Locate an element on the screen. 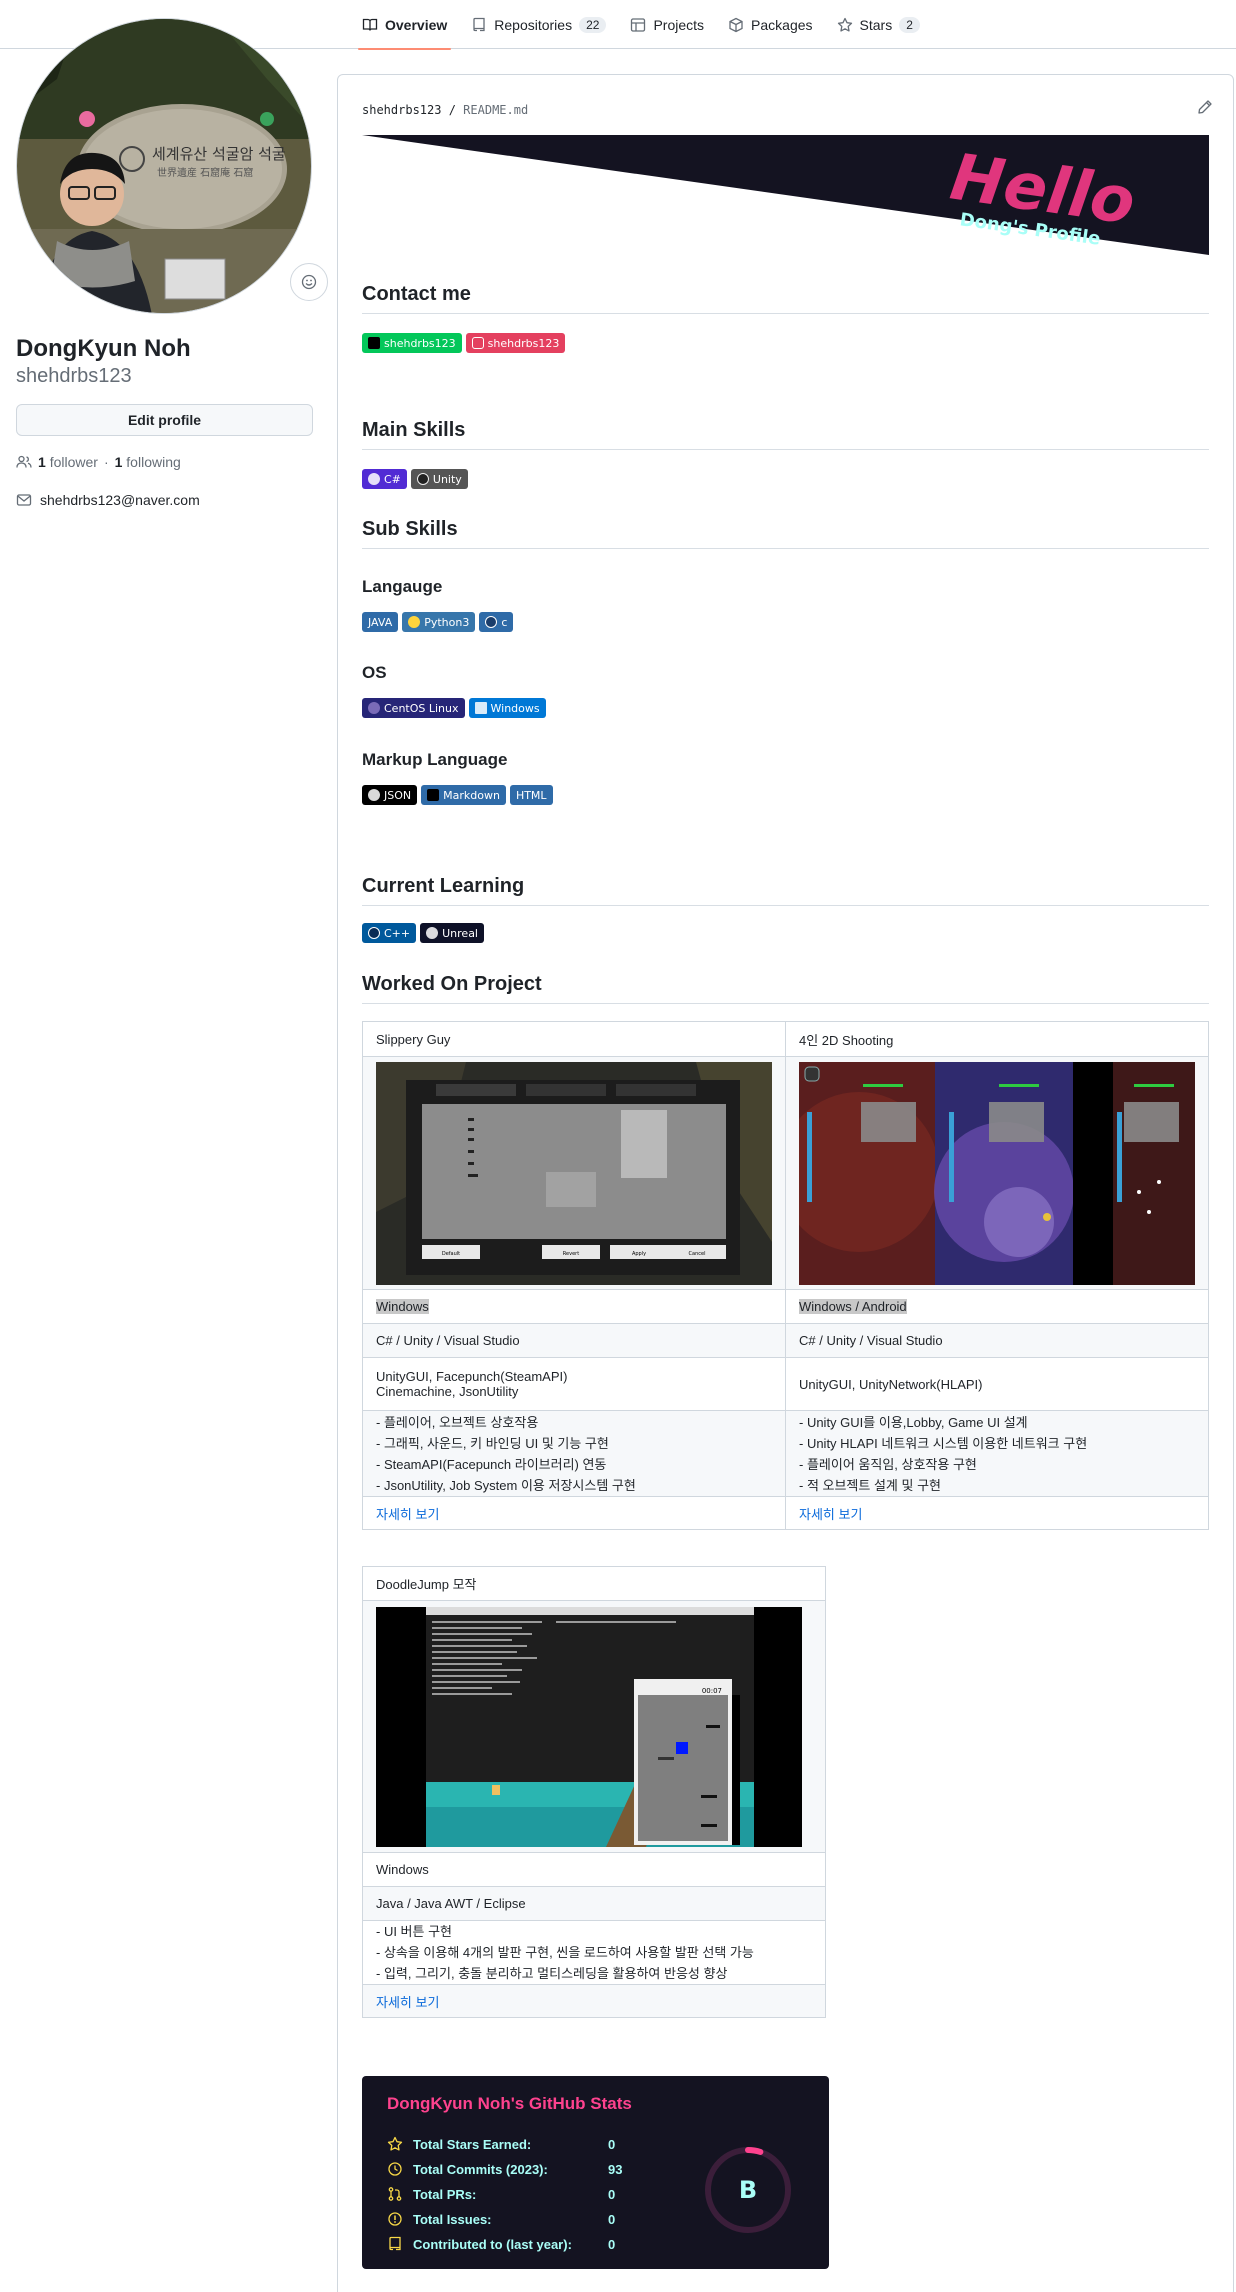  screenshot-apply-button: Apply is located at coordinates (639, 1254).